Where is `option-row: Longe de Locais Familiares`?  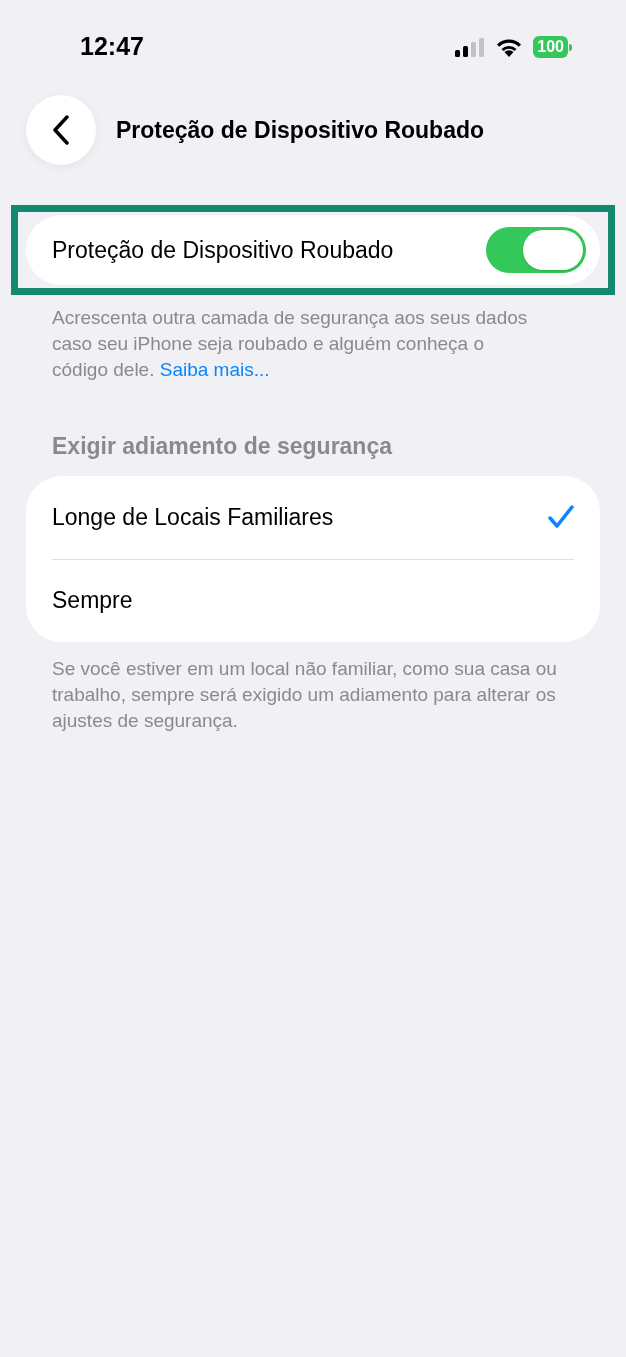
option-row: Longe de Locais Familiares is located at coordinates (313, 517).